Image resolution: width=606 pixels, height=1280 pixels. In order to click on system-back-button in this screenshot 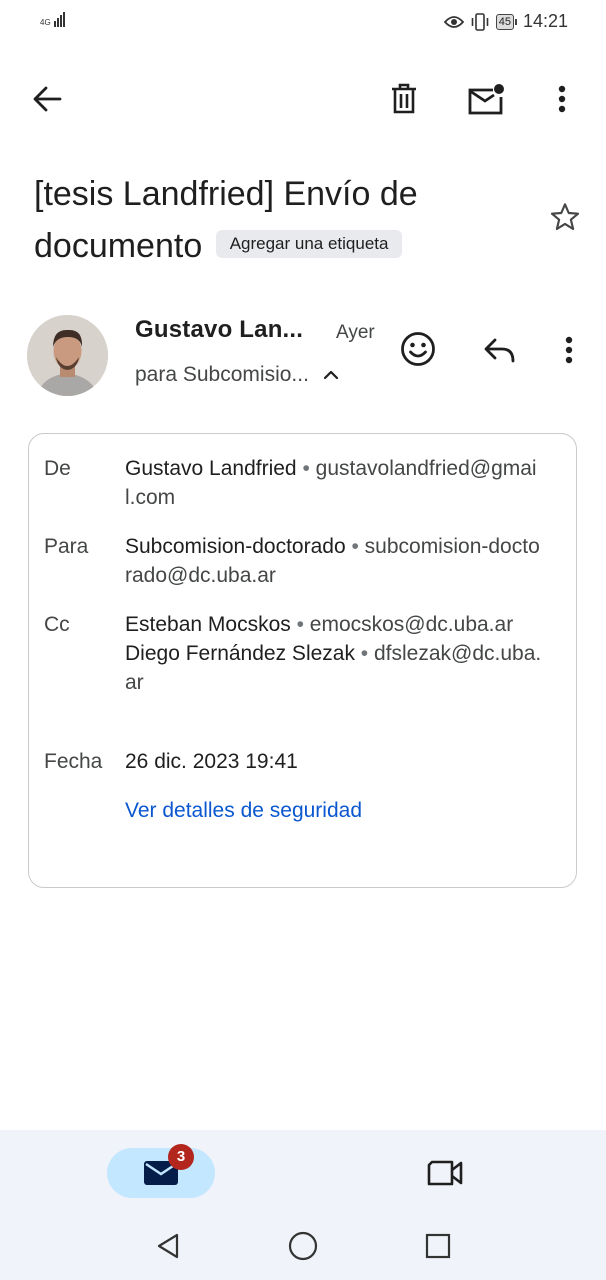, I will do `click(168, 1246)`.